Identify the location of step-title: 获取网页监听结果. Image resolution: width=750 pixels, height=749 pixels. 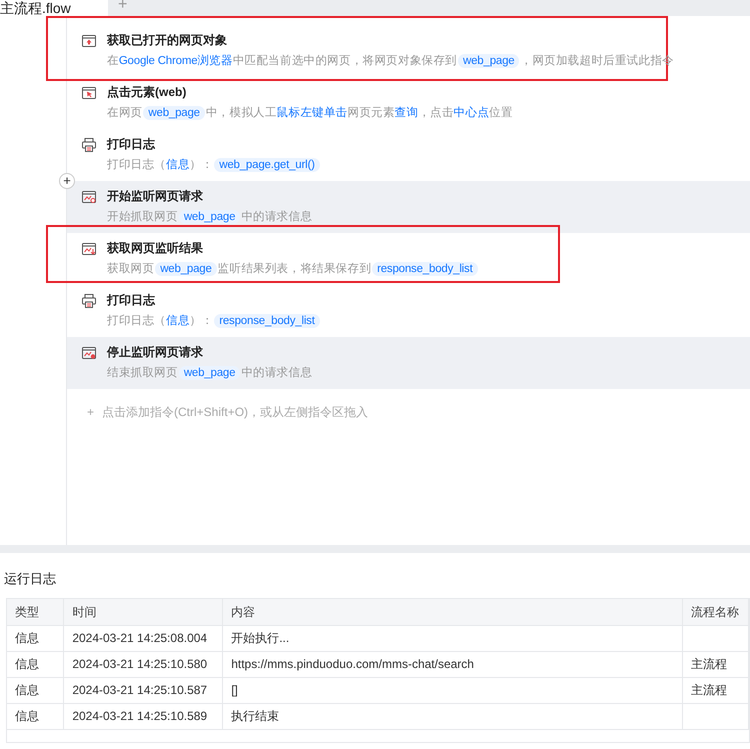
(293, 248).